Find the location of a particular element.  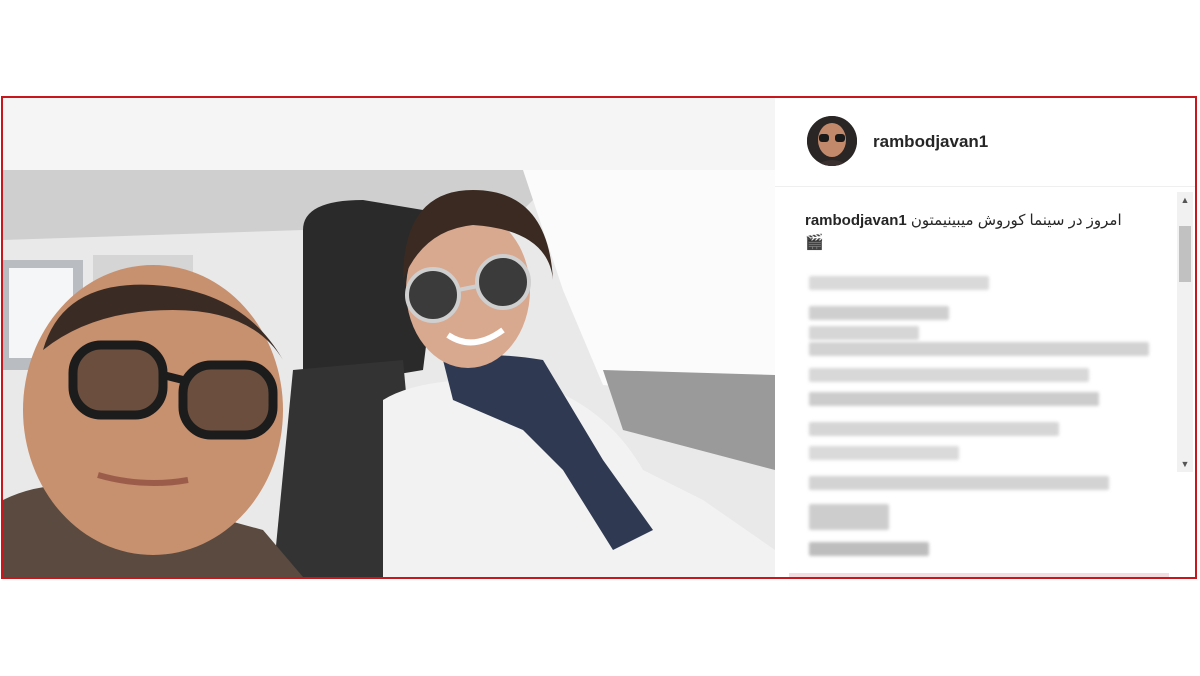

avatar is located at coordinates (832, 141).